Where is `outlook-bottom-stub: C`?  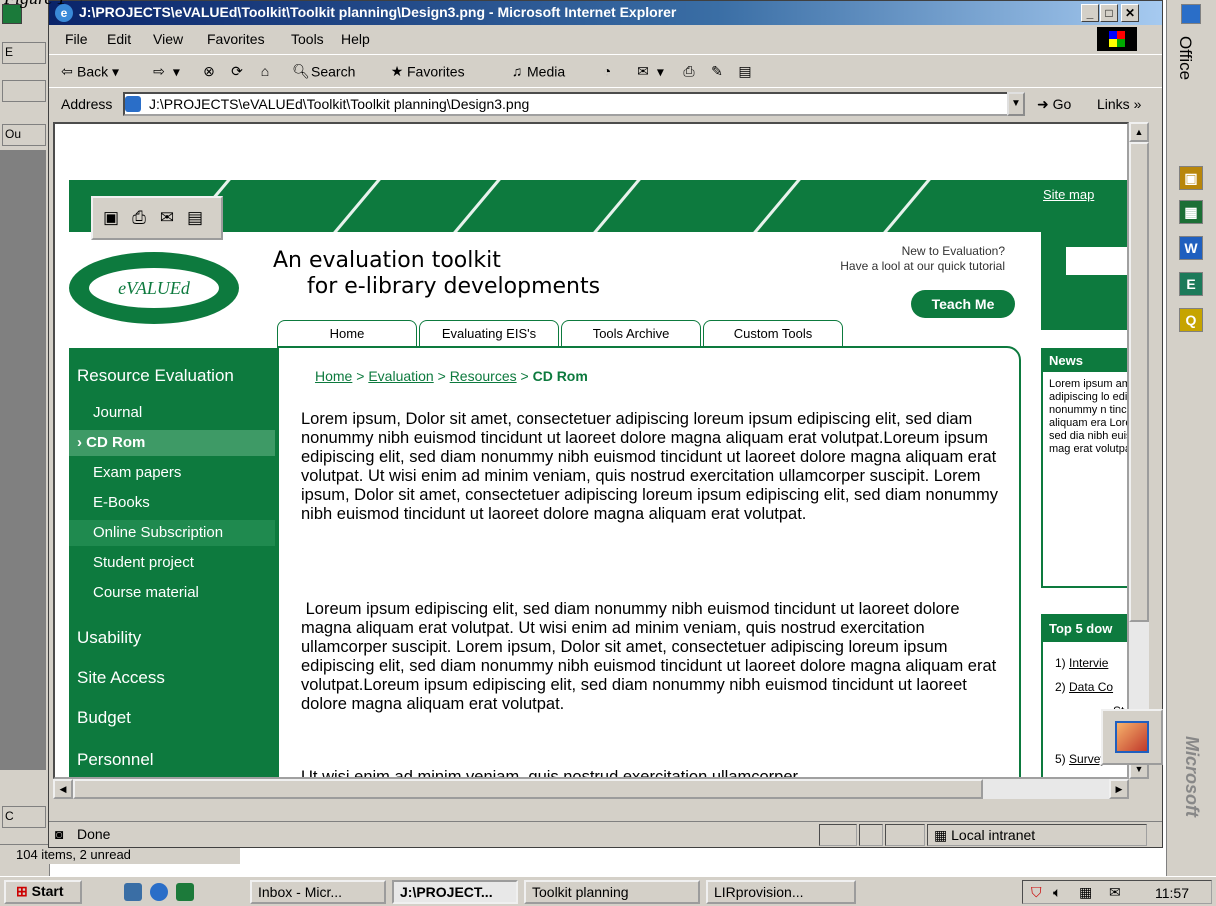
outlook-bottom-stub: C is located at coordinates (24, 817).